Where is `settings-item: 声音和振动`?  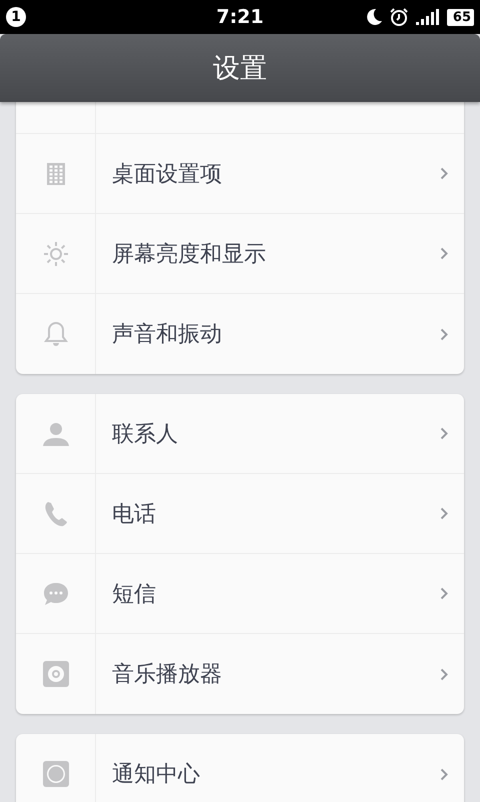
settings-item: 声音和振动 is located at coordinates (240, 334).